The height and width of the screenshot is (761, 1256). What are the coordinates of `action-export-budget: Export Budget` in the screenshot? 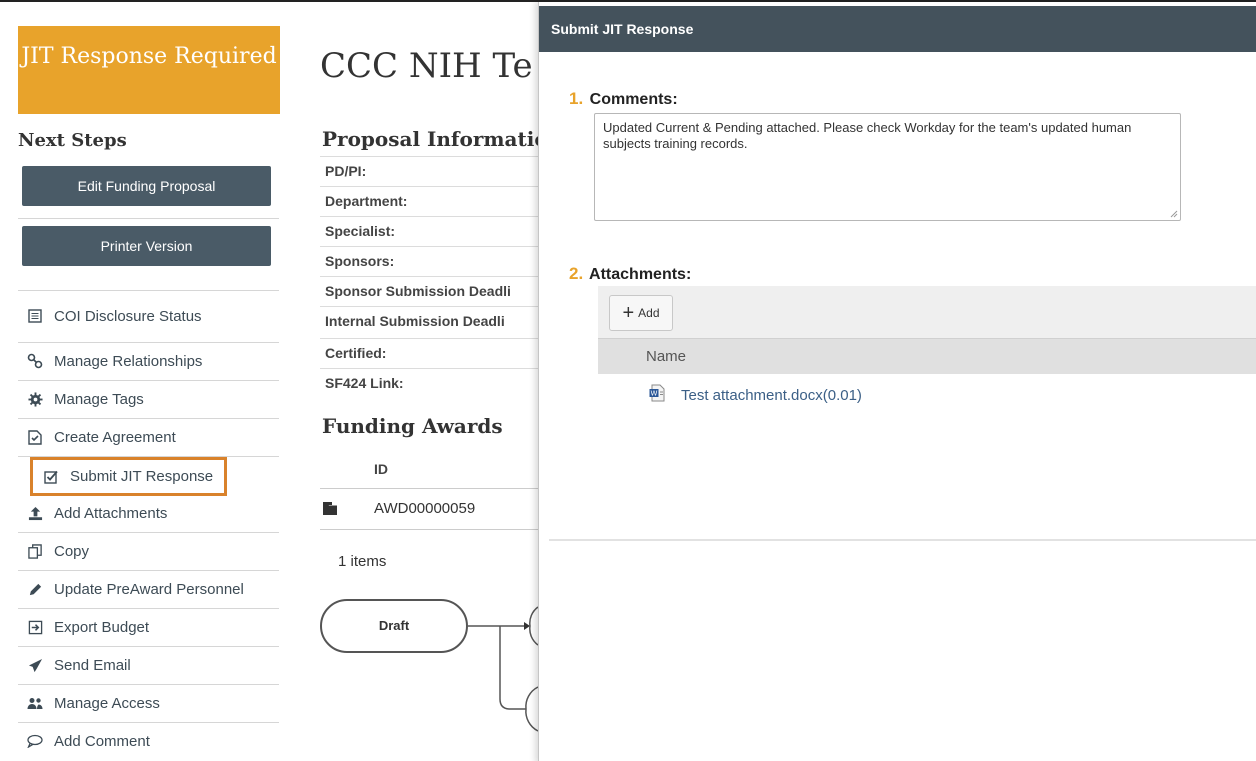 It's located at (148, 627).